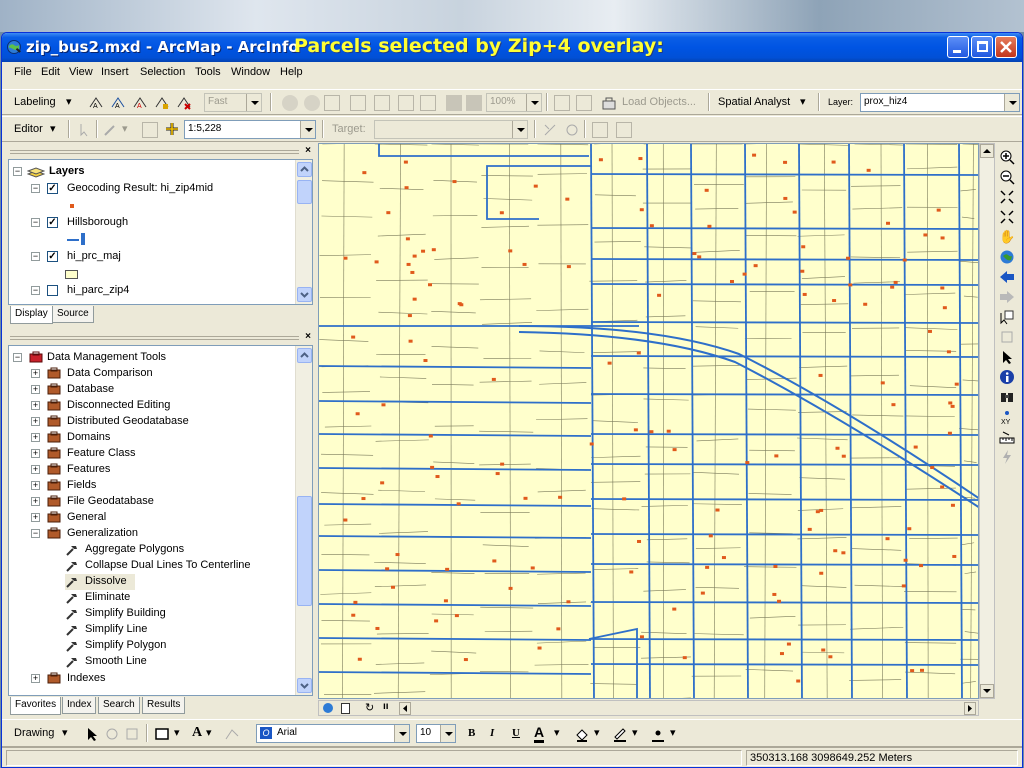 The width and height of the screenshot is (1024, 768). What do you see at coordinates (982, 47) in the screenshot?
I see `maximize-button` at bounding box center [982, 47].